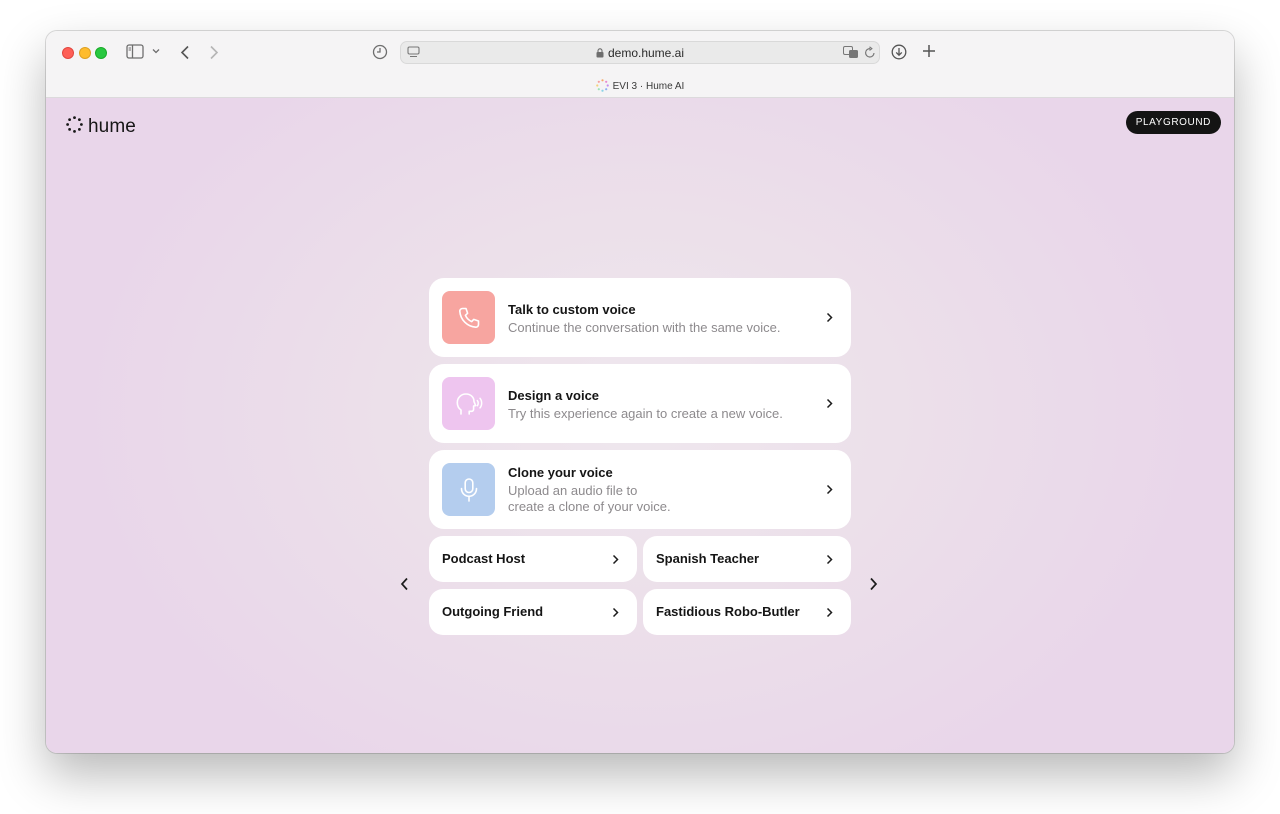 The image size is (1280, 814). I want to click on tab-title-text: EVI 3 · Hume AI, so click(648, 86).